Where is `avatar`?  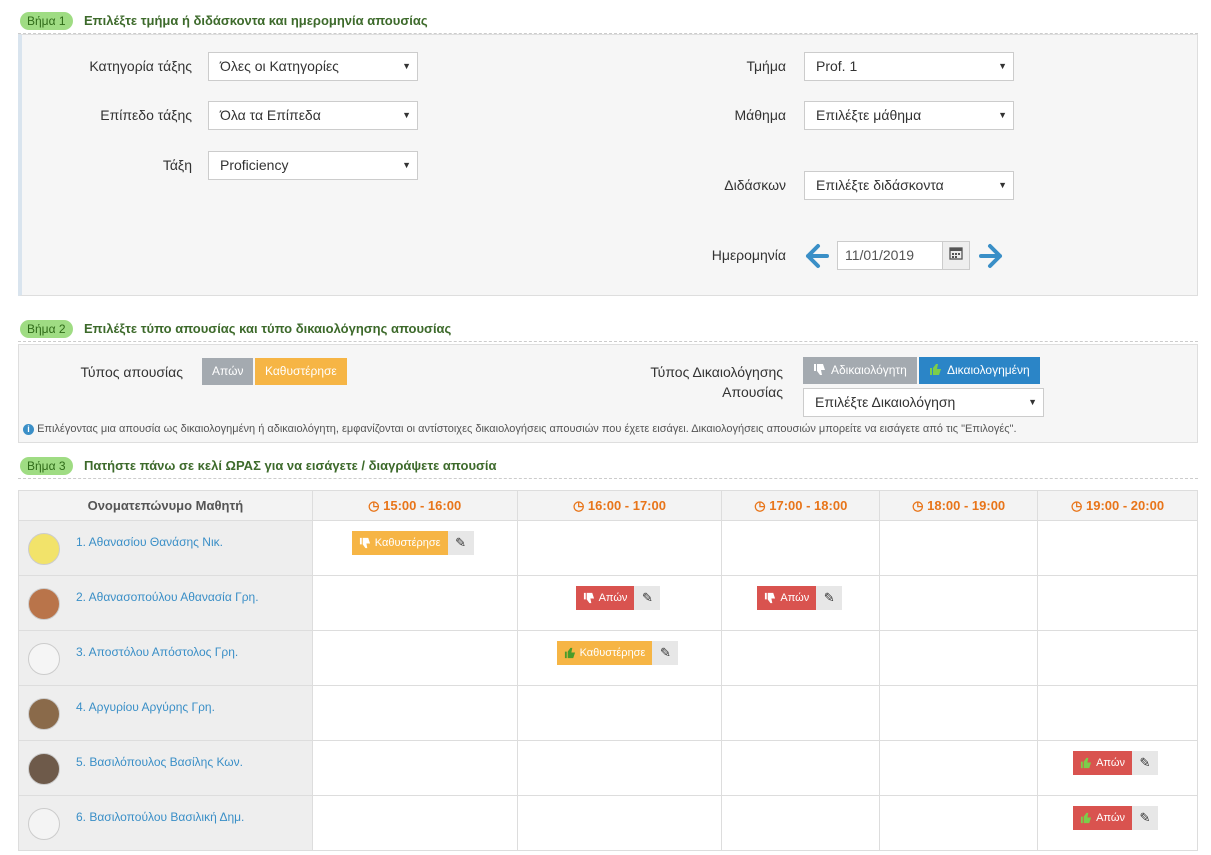
avatar is located at coordinates (44, 824).